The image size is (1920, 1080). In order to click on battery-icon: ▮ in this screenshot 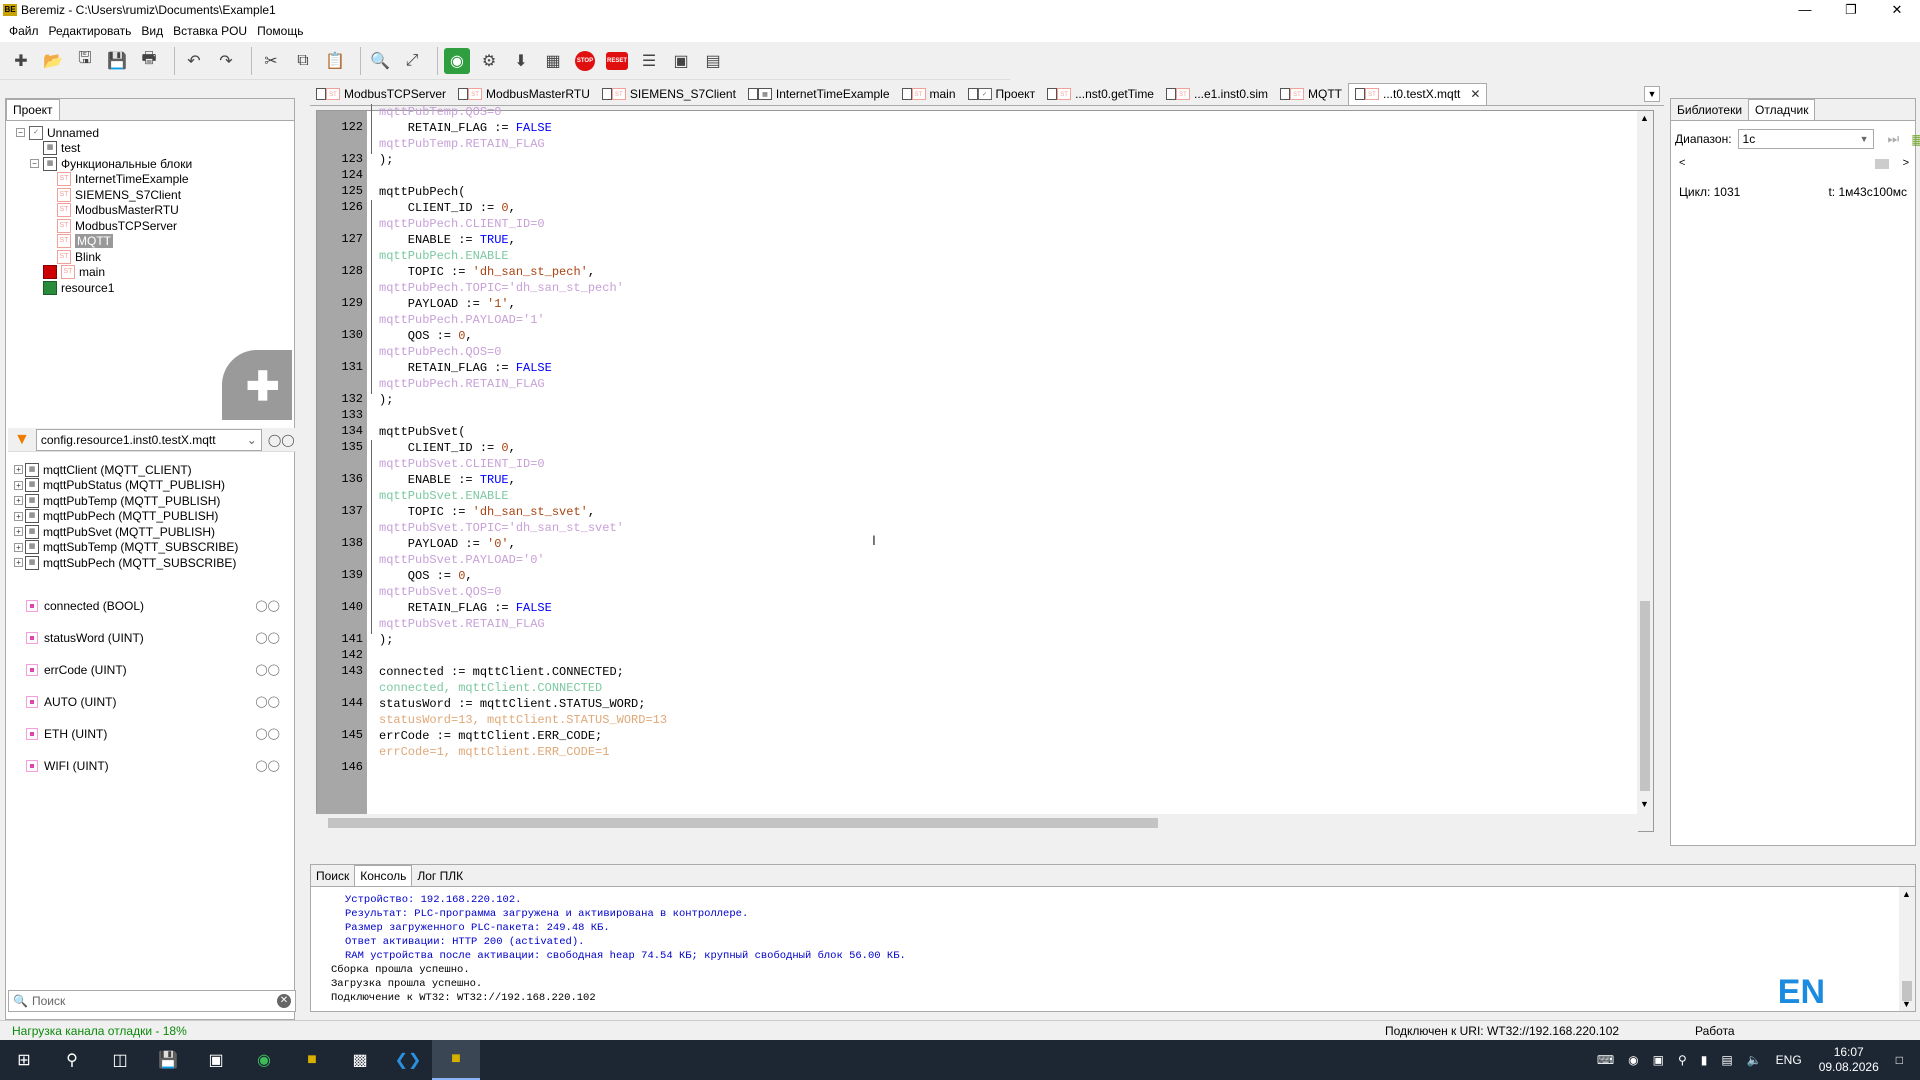, I will do `click(1704, 1060)`.